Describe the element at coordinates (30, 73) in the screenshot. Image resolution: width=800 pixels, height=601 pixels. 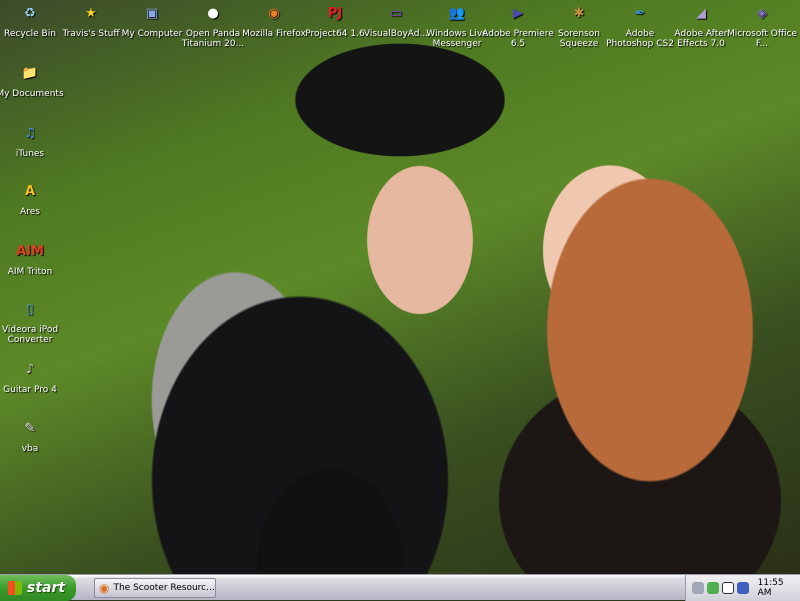
I see `folder-icon: 📁` at that location.